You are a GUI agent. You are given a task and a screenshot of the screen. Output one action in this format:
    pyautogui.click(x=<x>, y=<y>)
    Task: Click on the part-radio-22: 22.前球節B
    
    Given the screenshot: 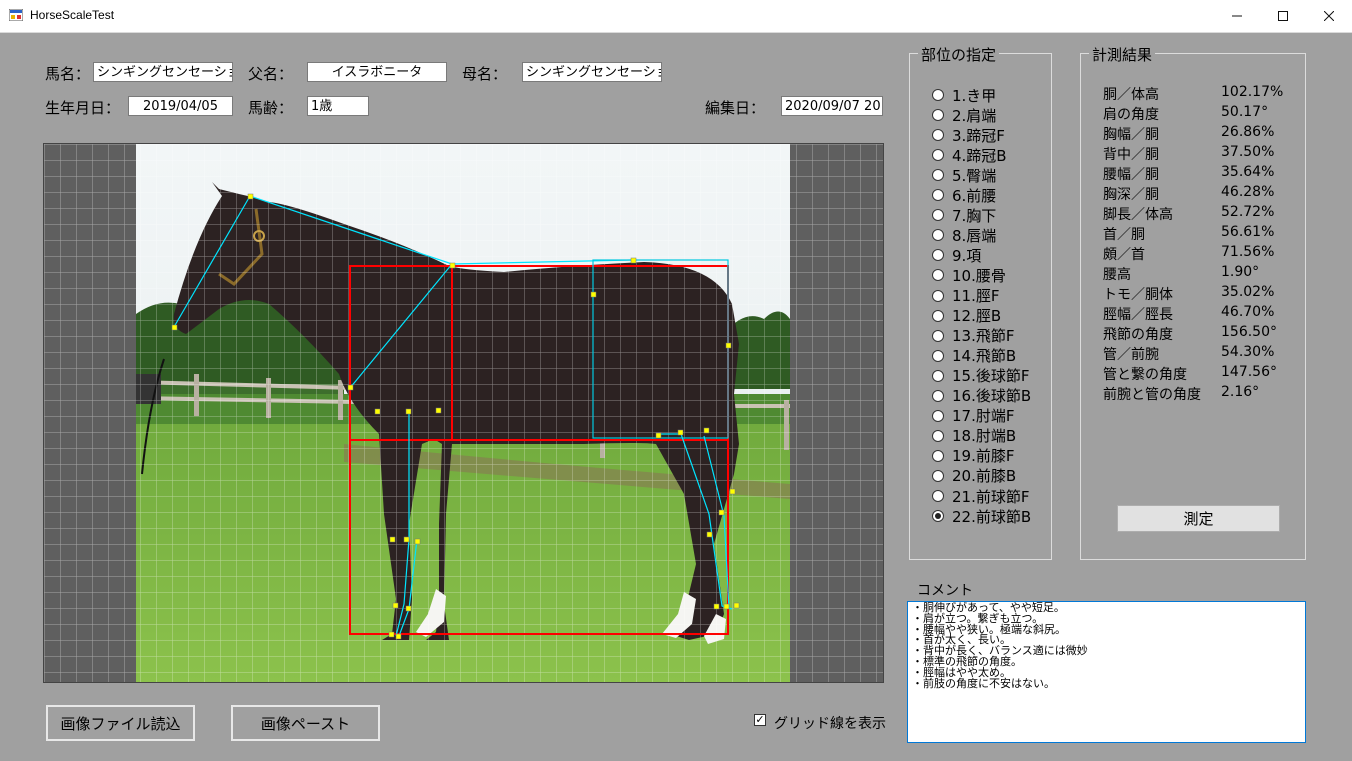 What is the action you would take?
    pyautogui.click(x=981, y=516)
    